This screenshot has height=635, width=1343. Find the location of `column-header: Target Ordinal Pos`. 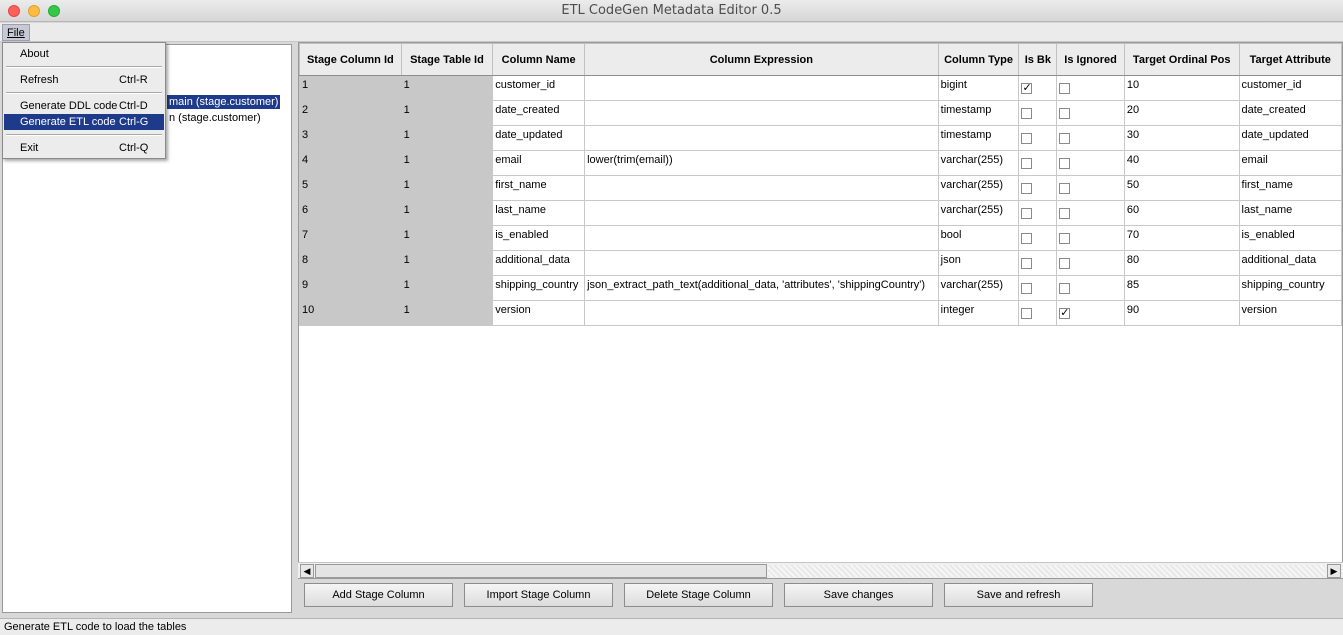

column-header: Target Ordinal Pos is located at coordinates (1181, 59).